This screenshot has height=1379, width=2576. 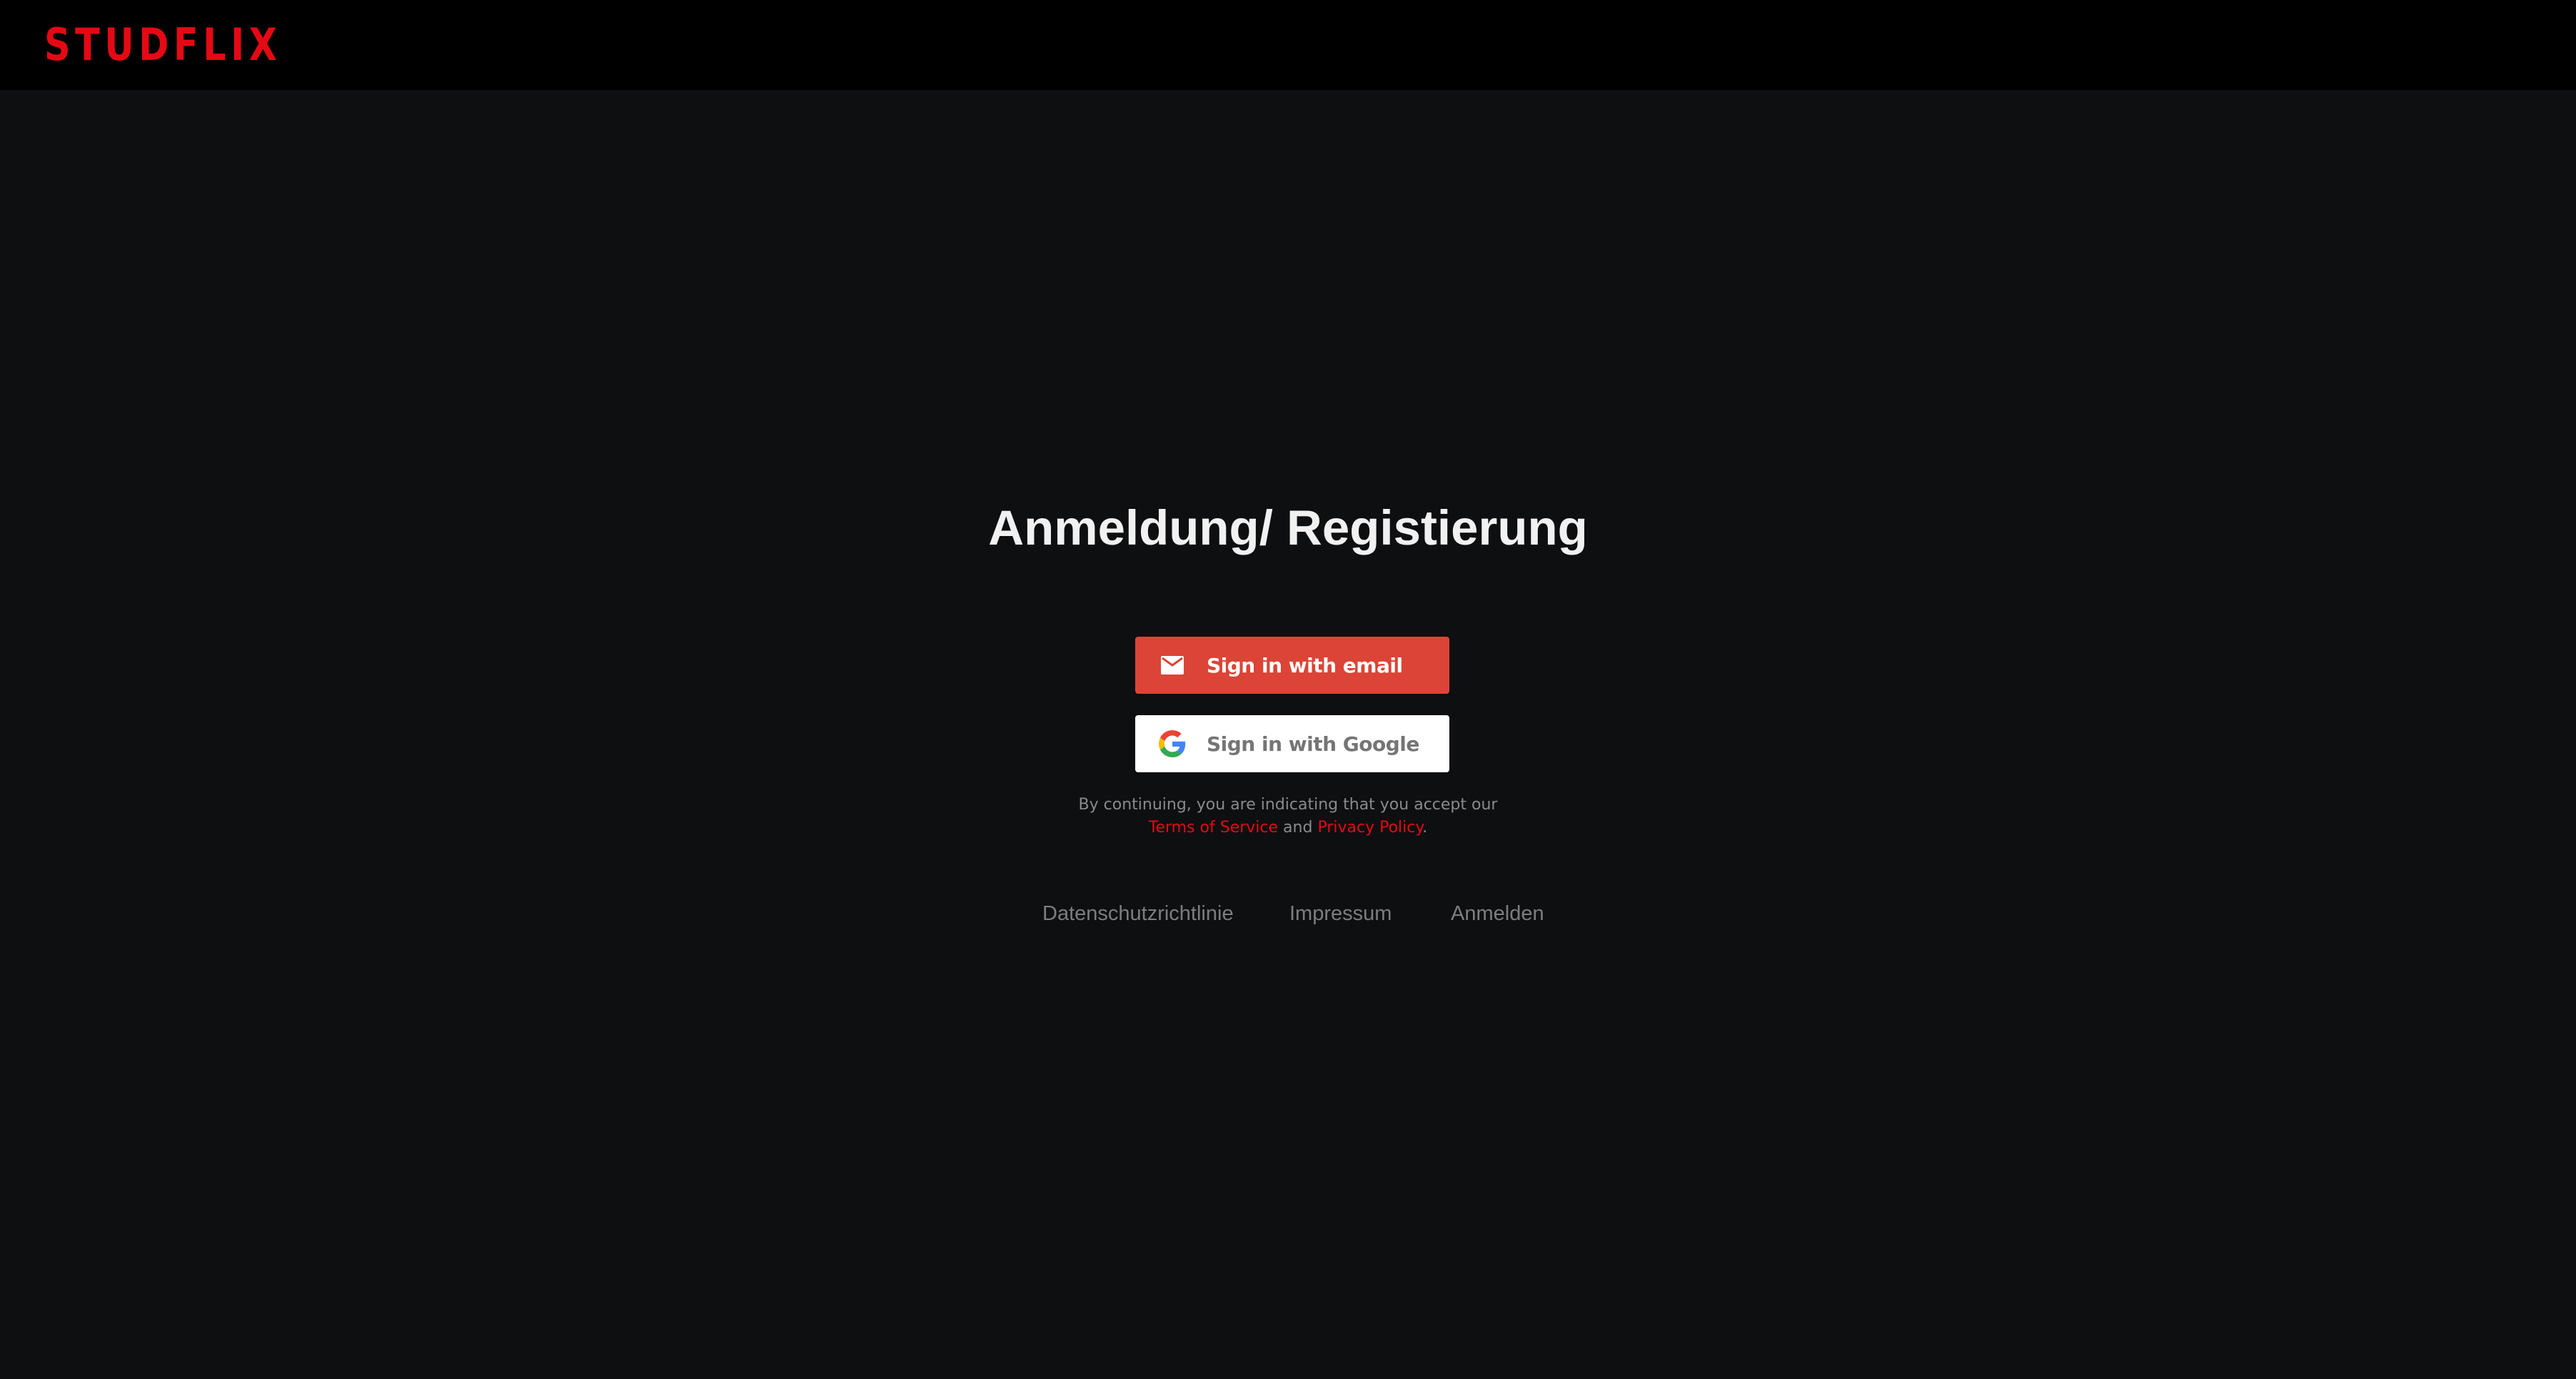 I want to click on page-title: Anmeldung/ Registierung, so click(x=1288, y=527).